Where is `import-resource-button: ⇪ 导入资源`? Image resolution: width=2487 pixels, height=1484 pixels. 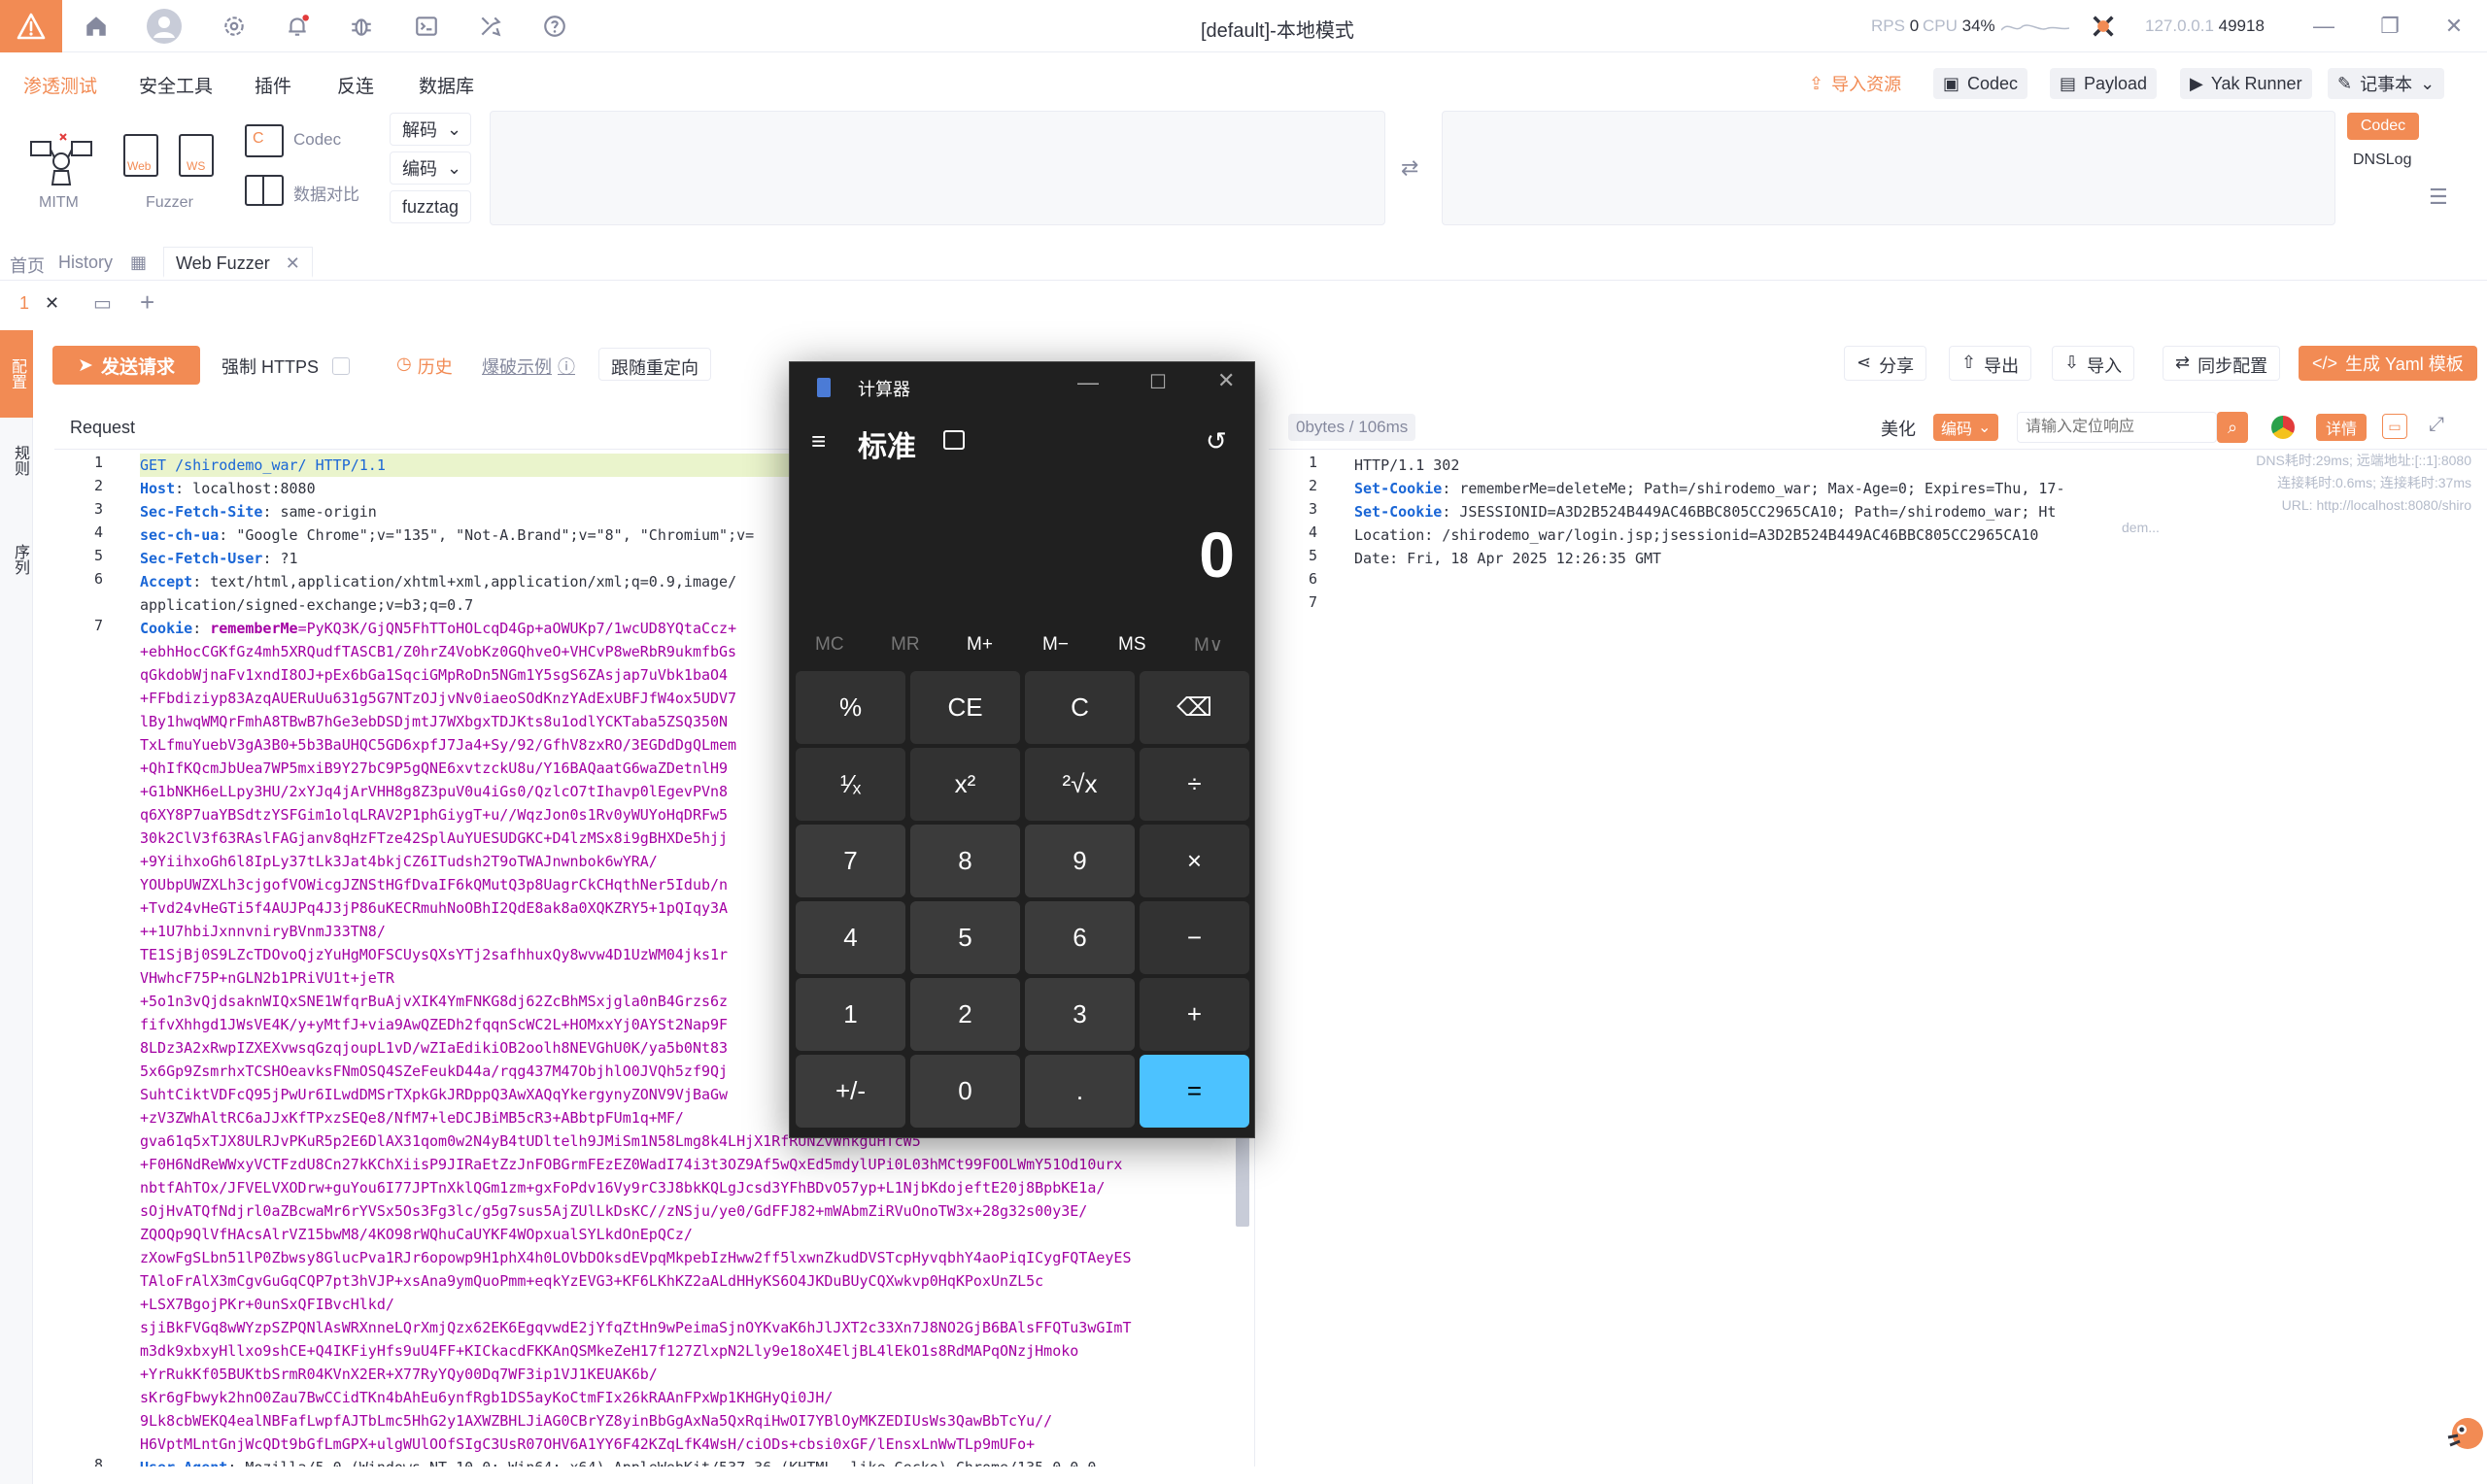 import-resource-button: ⇪ 导入资源 is located at coordinates (1855, 84).